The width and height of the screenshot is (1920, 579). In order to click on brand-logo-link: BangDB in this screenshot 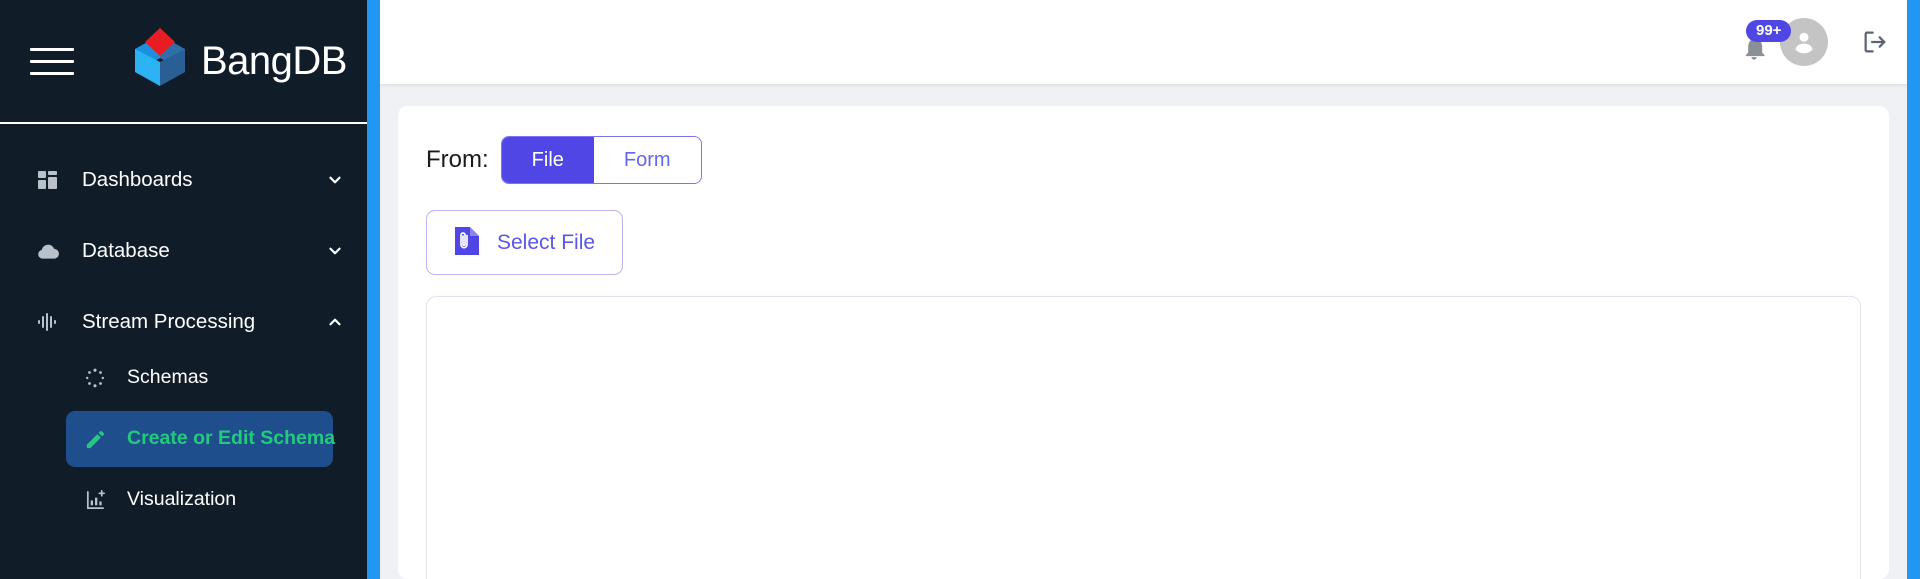, I will do `click(237, 61)`.